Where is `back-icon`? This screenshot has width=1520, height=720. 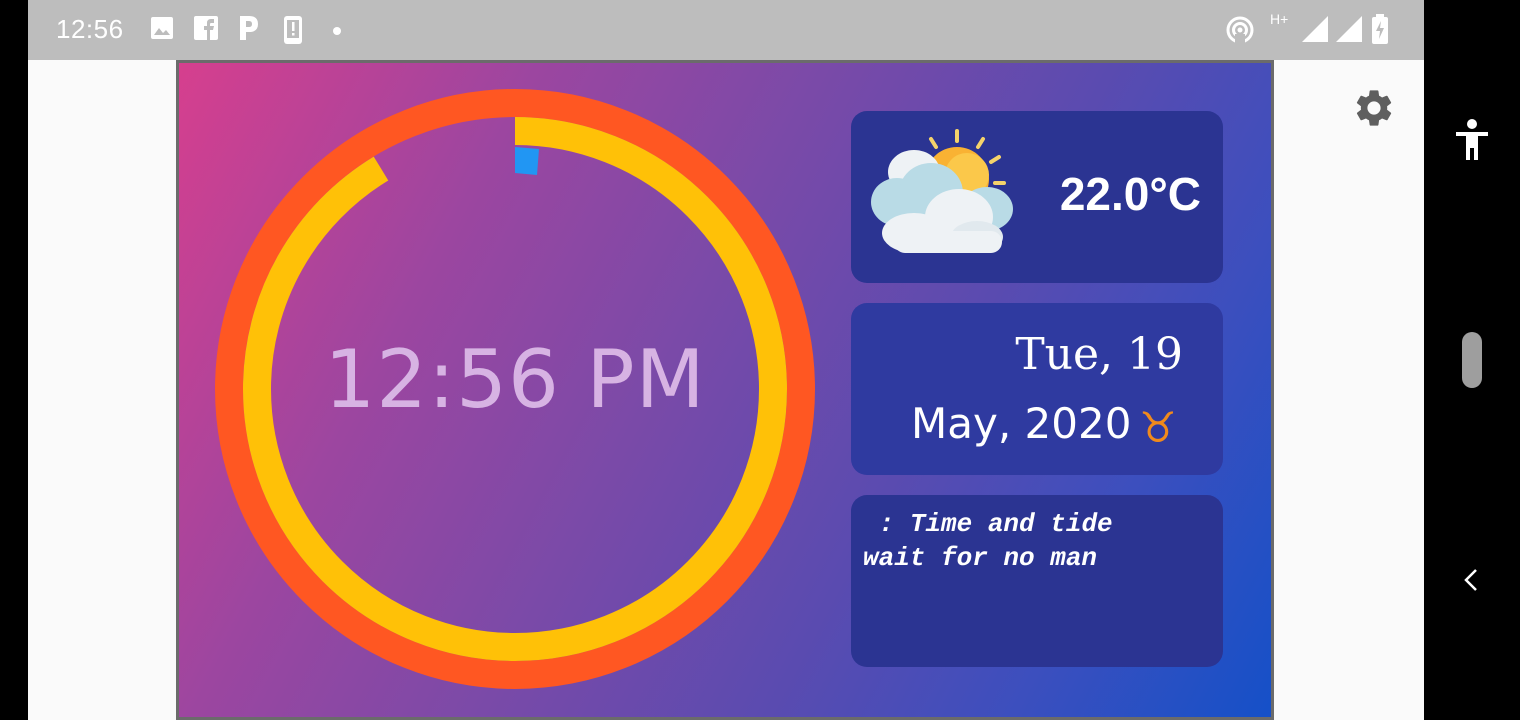
back-icon is located at coordinates (1472, 580).